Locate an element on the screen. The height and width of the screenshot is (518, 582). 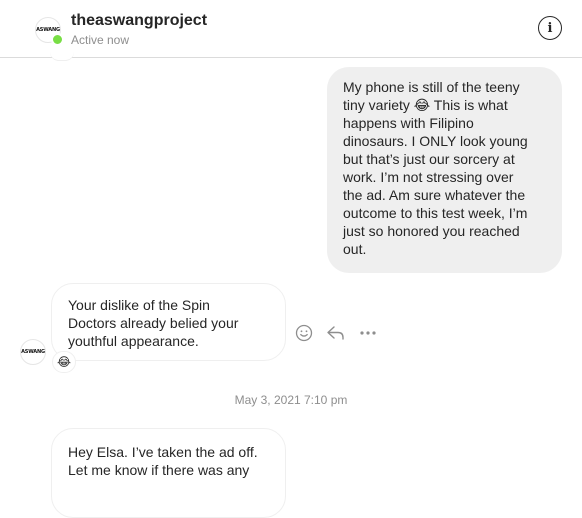
smiley-icon is located at coordinates (304, 333).